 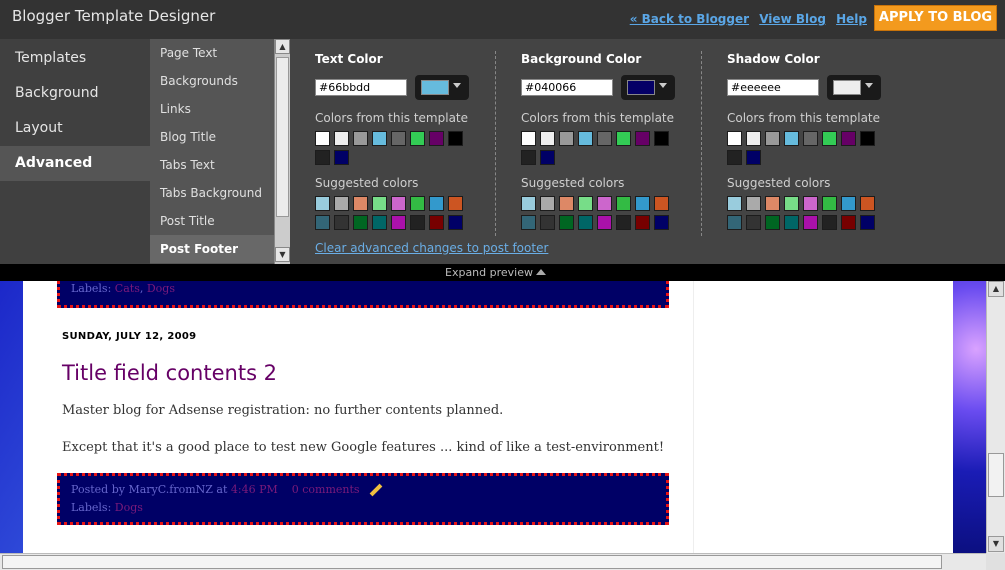 What do you see at coordinates (489, 272) in the screenshot?
I see `expand-preview-label: Expand preview` at bounding box center [489, 272].